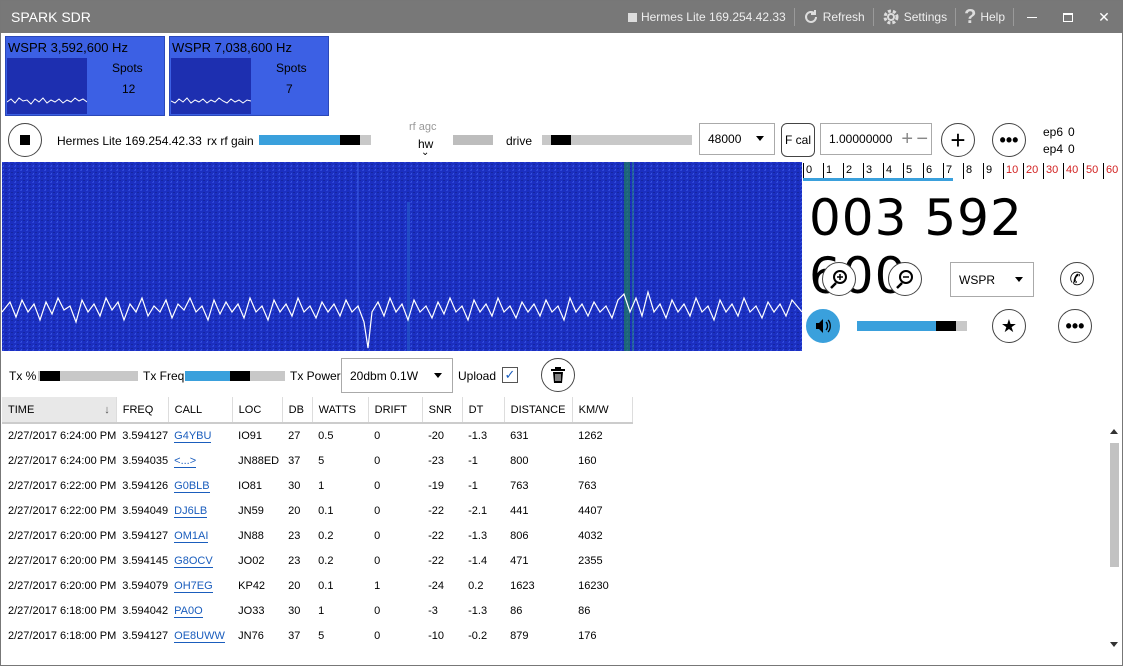 This screenshot has width=1123, height=666. Describe the element at coordinates (834, 17) in the screenshot. I see `refresh-button: Refresh` at that location.